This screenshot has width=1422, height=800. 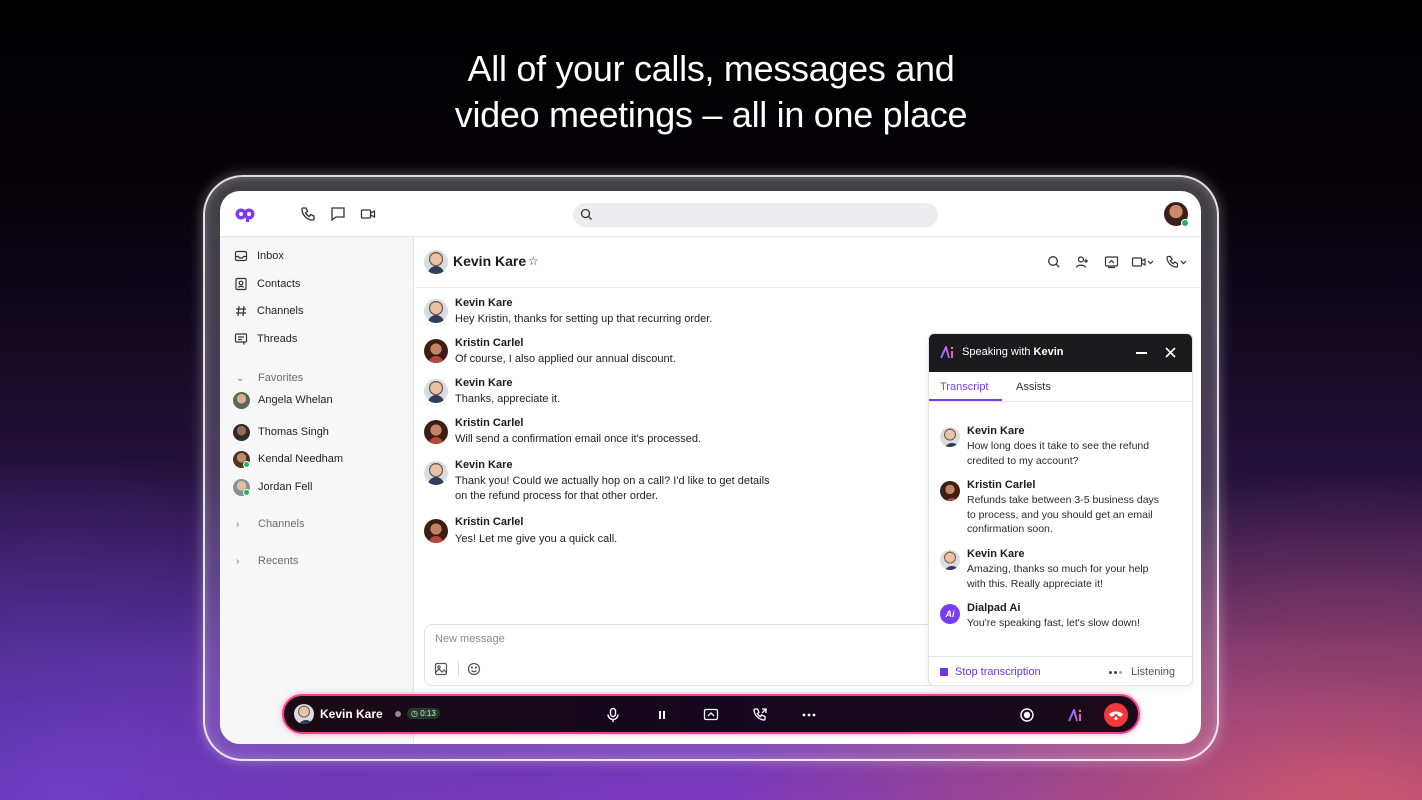 I want to click on ai-panel-footer: Stop transcription Listening, so click(x=1060, y=670).